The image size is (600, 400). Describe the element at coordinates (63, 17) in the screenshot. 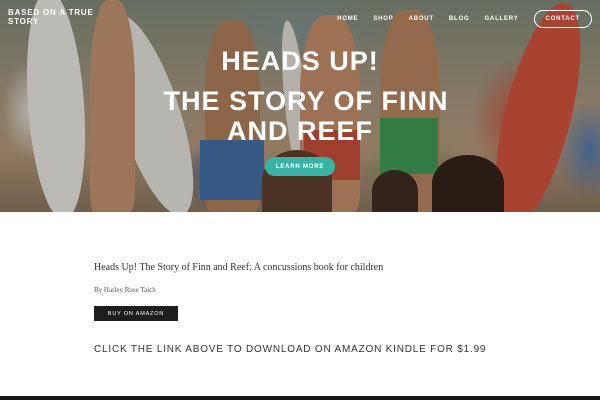

I see `site-logo: BASED ON A TRUE STORY` at that location.